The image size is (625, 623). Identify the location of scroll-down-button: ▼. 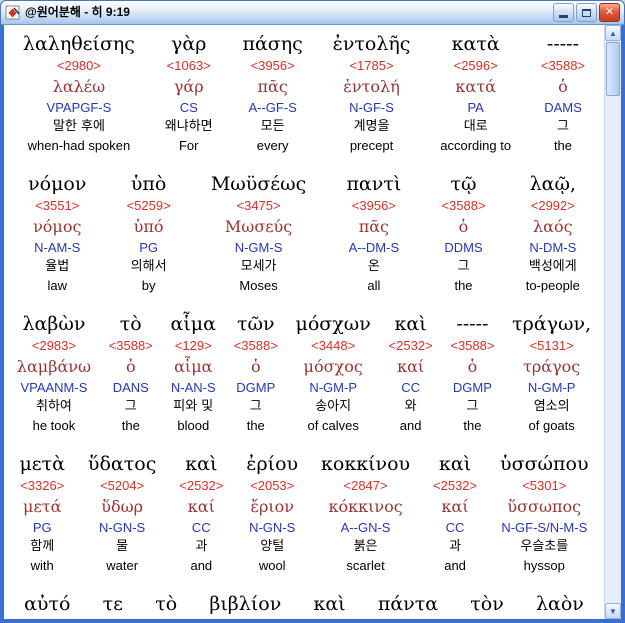
(613, 611).